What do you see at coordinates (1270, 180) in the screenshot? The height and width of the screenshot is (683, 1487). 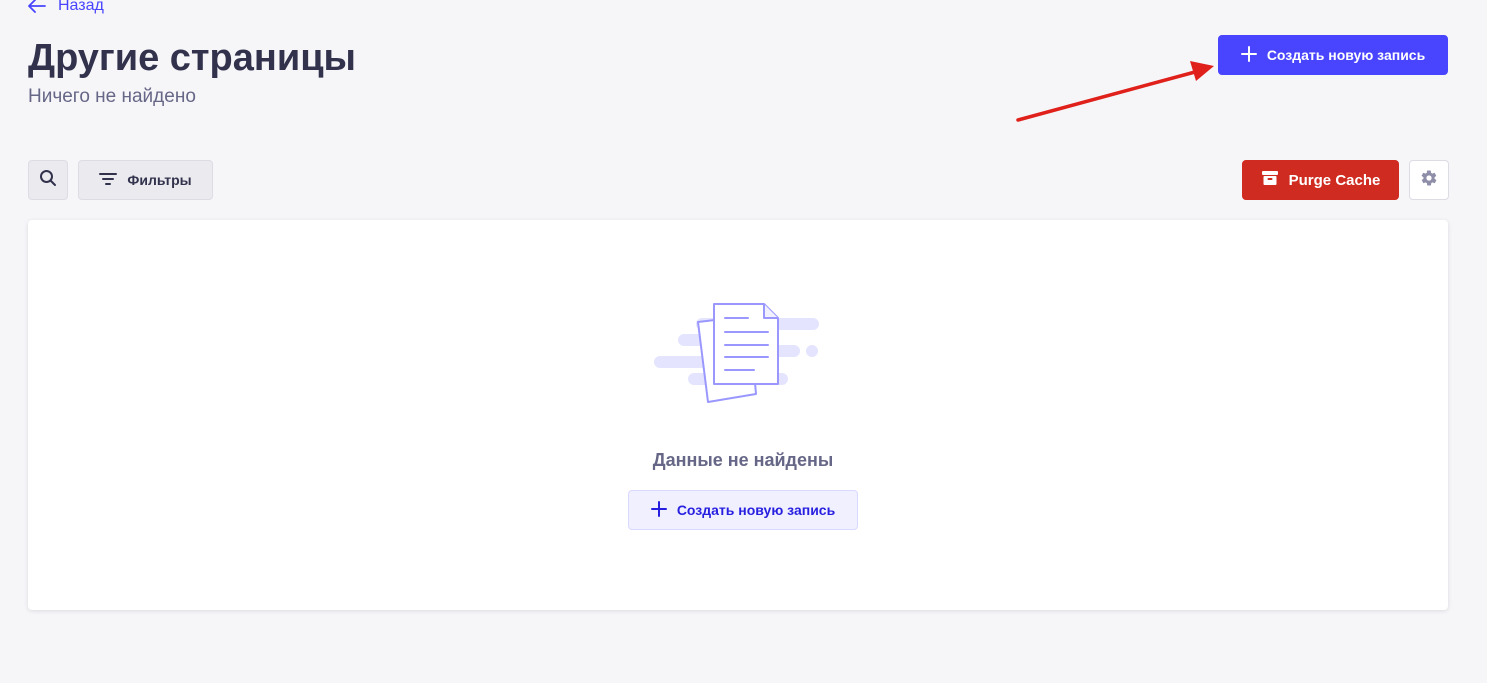 I see `archive-icon` at bounding box center [1270, 180].